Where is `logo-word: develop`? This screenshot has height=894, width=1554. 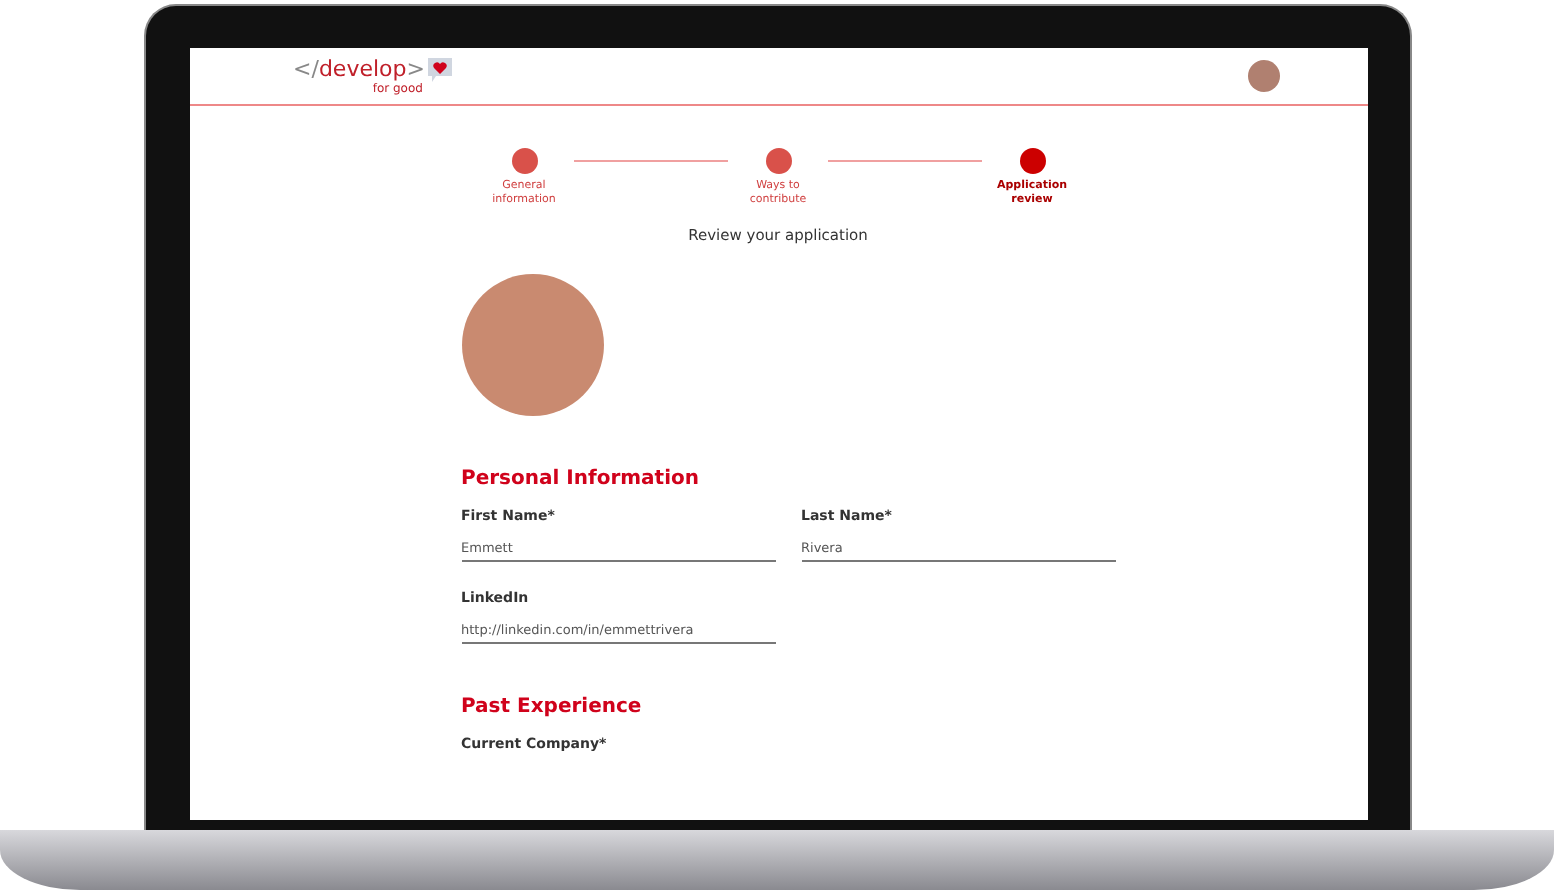
logo-word: develop is located at coordinates (362, 69).